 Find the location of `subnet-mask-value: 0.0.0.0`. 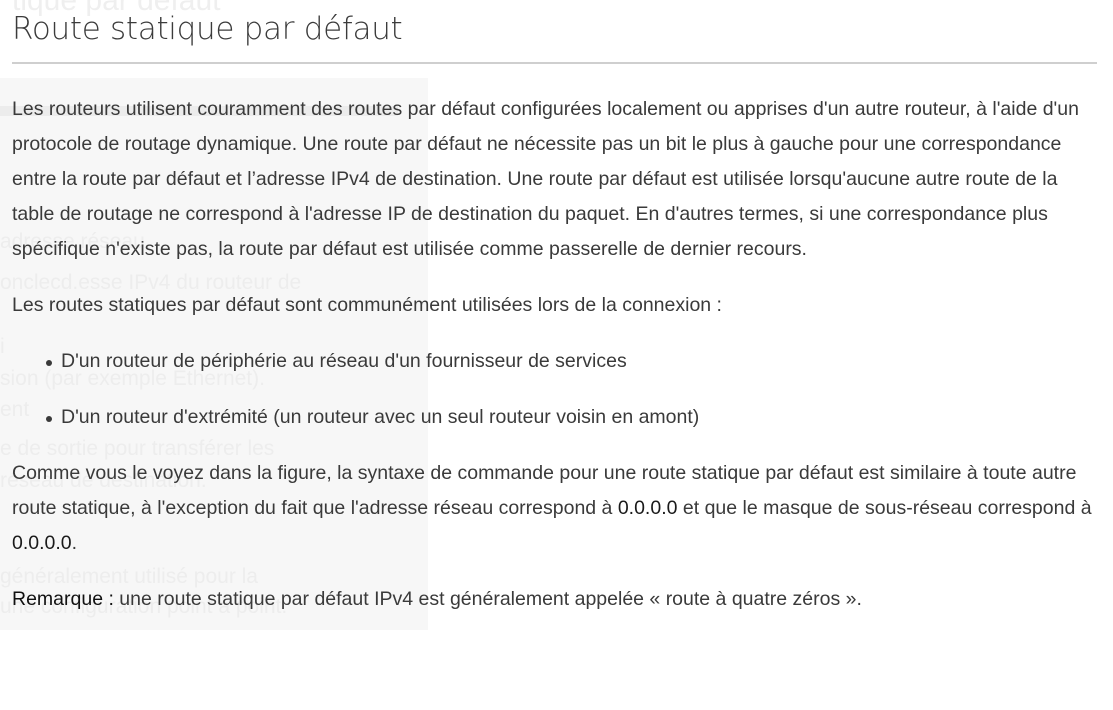

subnet-mask-value: 0.0.0.0 is located at coordinates (42, 543).